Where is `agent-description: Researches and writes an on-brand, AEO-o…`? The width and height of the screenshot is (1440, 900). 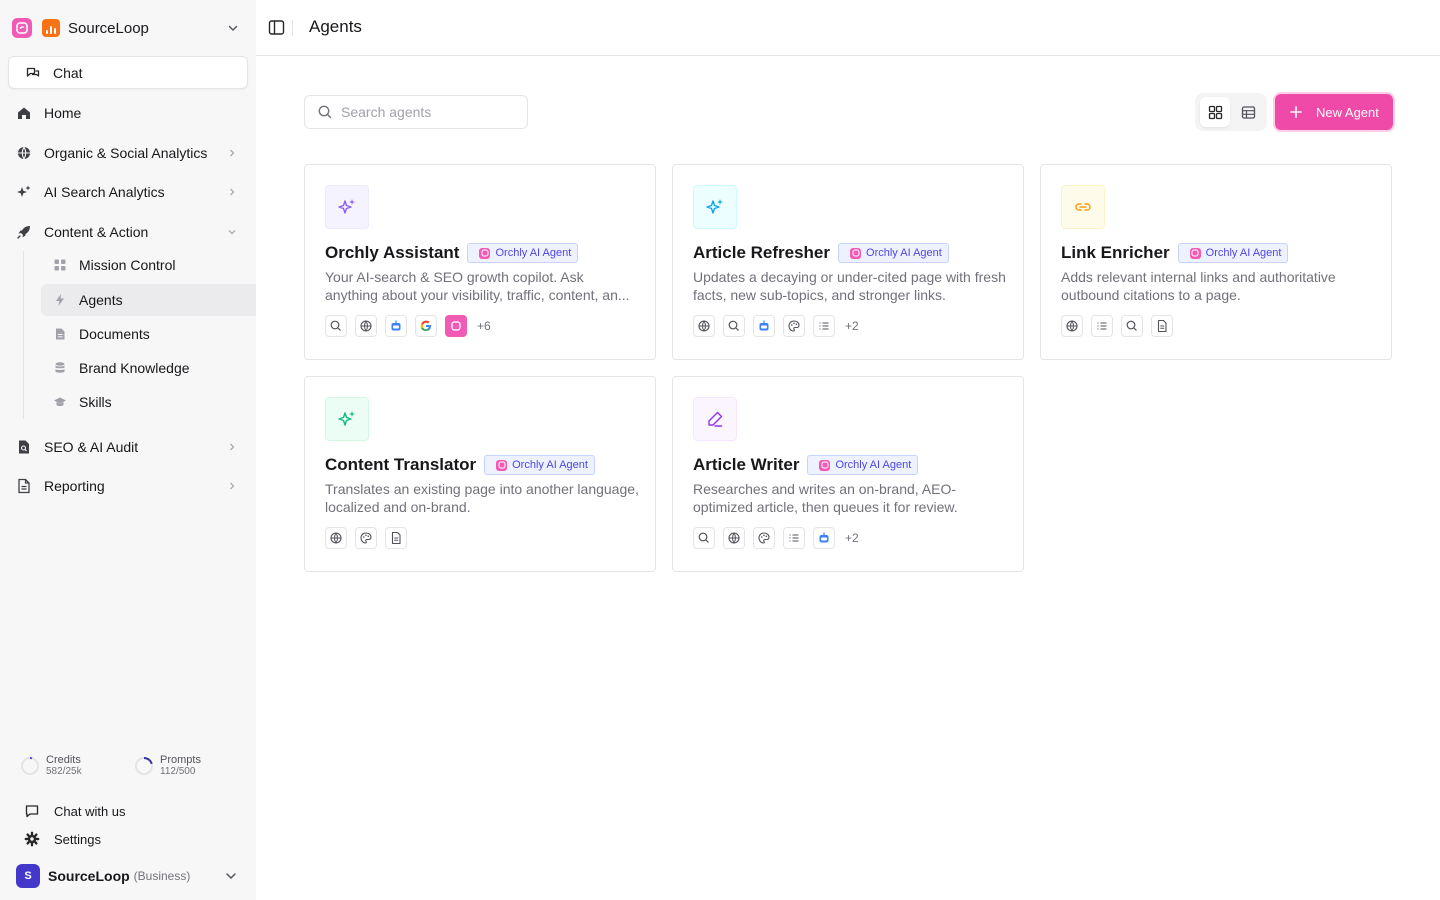
agent-description: Researches and writes an on-brand, AEO-o… is located at coordinates (825, 498).